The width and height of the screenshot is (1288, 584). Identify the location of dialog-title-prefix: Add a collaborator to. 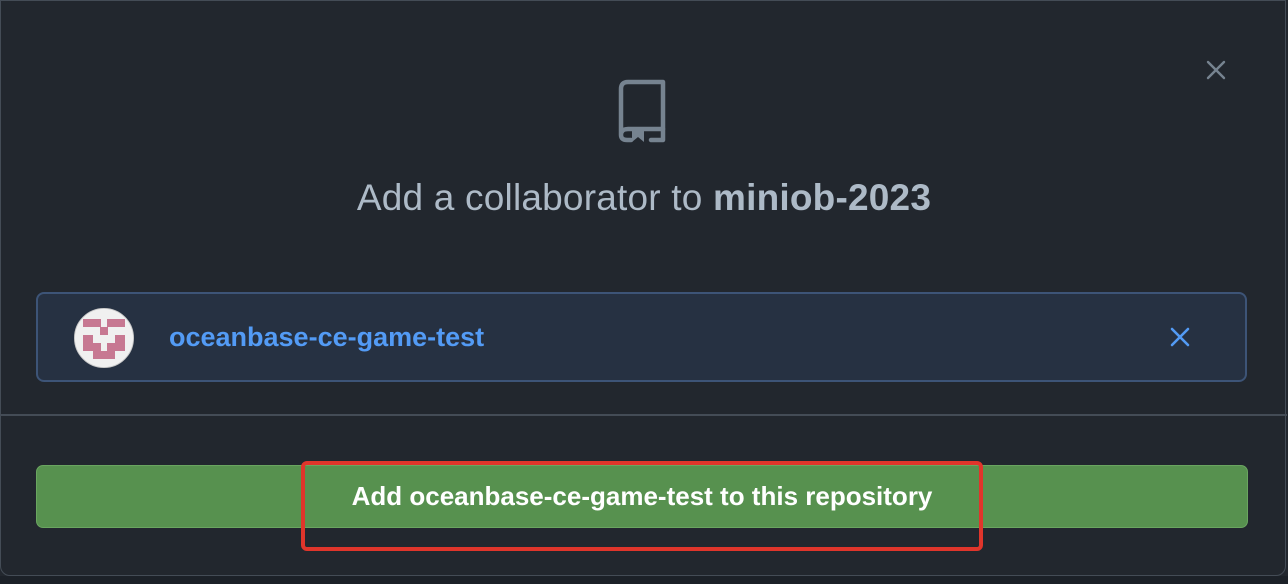
(535, 197).